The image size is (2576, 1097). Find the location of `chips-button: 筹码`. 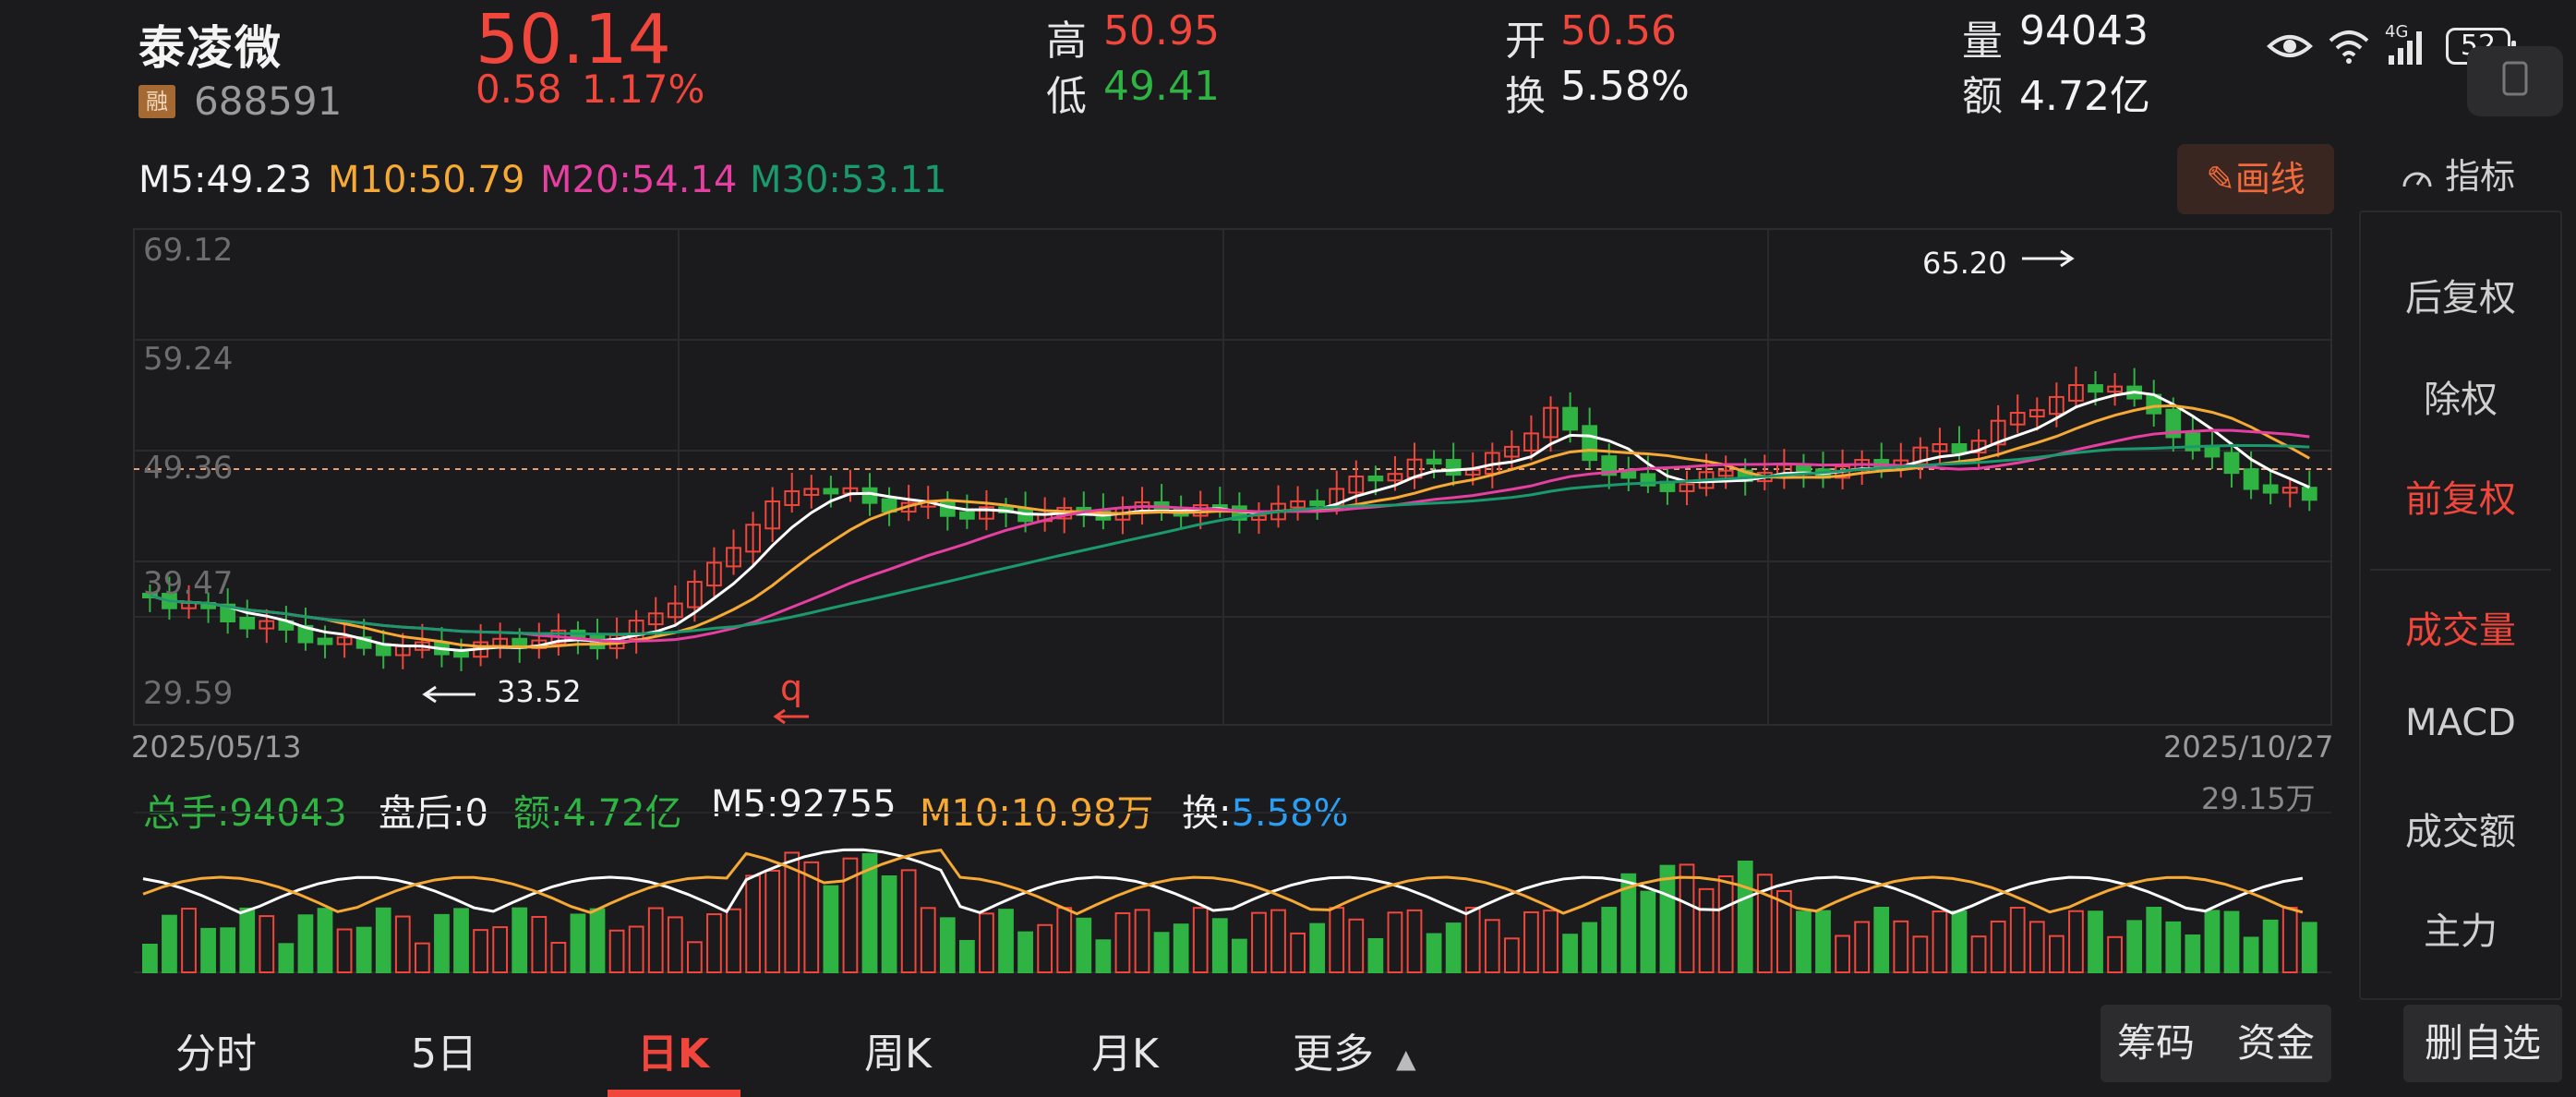

chips-button: 筹码 is located at coordinates (2156, 1043).